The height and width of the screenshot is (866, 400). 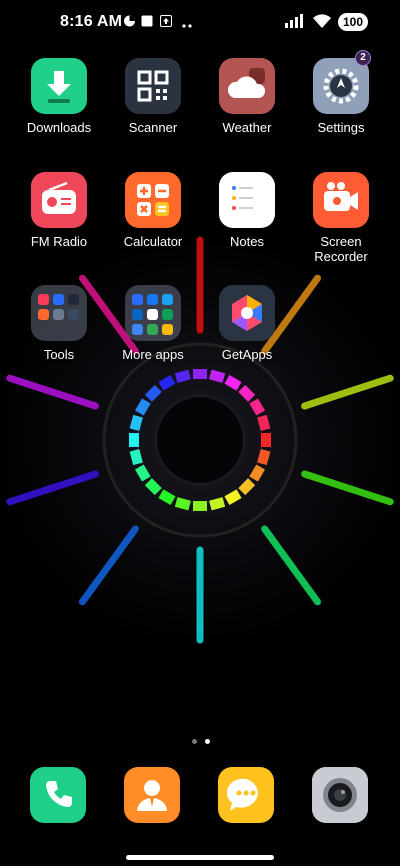 What do you see at coordinates (207, 741) in the screenshot?
I see `page-dot-active` at bounding box center [207, 741].